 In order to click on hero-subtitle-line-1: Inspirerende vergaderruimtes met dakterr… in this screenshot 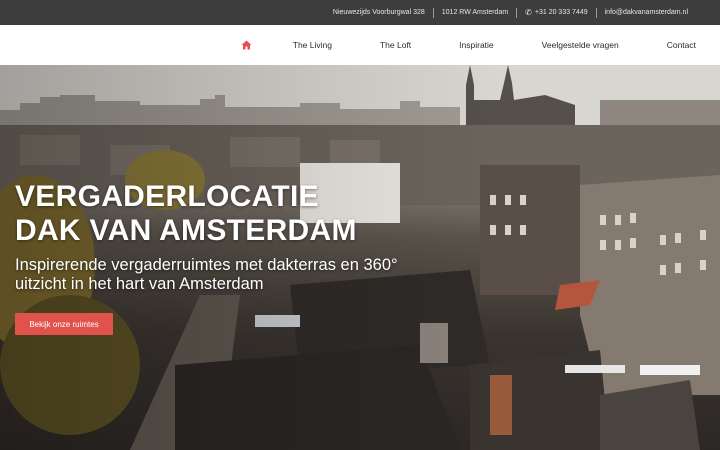, I will do `click(206, 265)`.